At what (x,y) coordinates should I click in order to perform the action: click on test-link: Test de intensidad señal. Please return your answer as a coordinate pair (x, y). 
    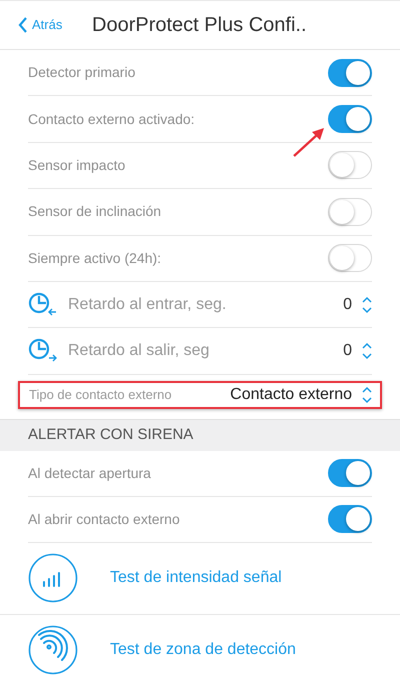
    Looking at the image, I should click on (200, 578).